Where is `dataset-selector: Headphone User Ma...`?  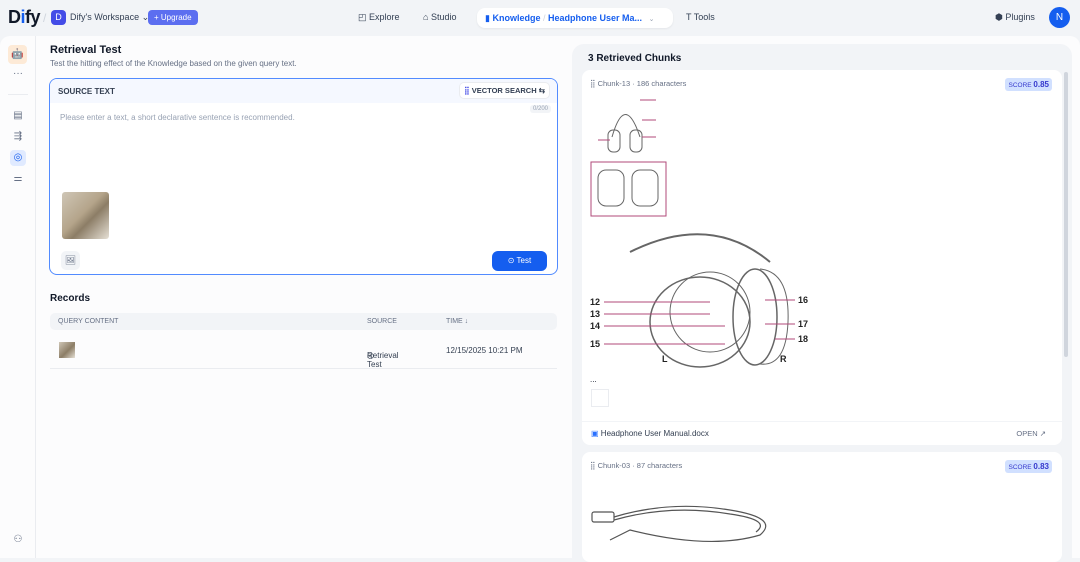 dataset-selector: Headphone User Ma... is located at coordinates (595, 18).